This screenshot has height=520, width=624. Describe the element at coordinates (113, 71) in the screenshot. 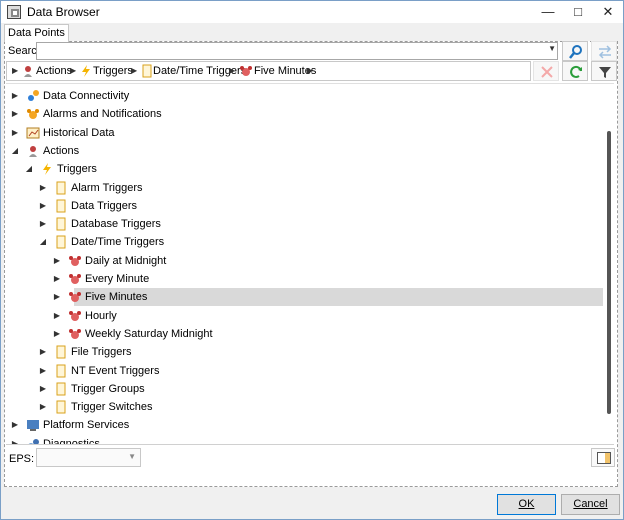

I see `breadcrumb-item-triggers: Triggers` at that location.